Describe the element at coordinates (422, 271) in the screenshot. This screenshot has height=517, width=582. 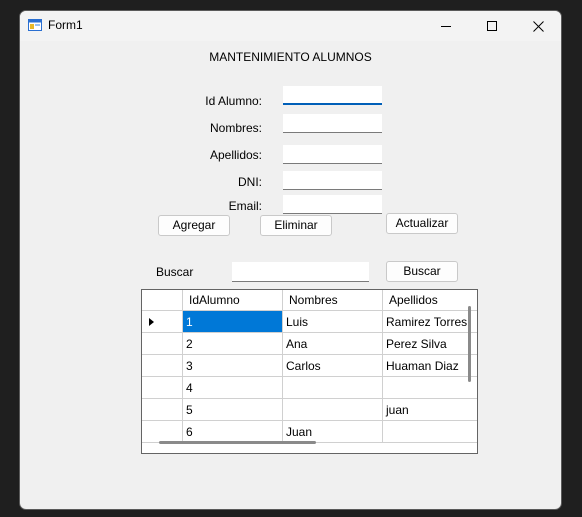
I see `buscar-button: Buscar` at that location.